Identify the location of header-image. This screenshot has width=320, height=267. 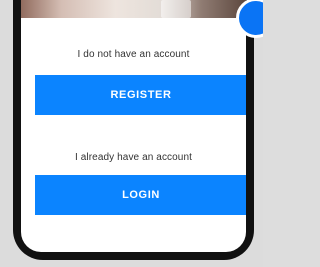
(133, 9).